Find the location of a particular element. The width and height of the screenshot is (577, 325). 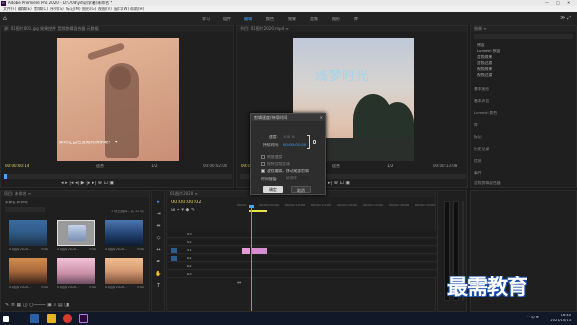

workspace-editing: 编辑 is located at coordinates (248, 19).